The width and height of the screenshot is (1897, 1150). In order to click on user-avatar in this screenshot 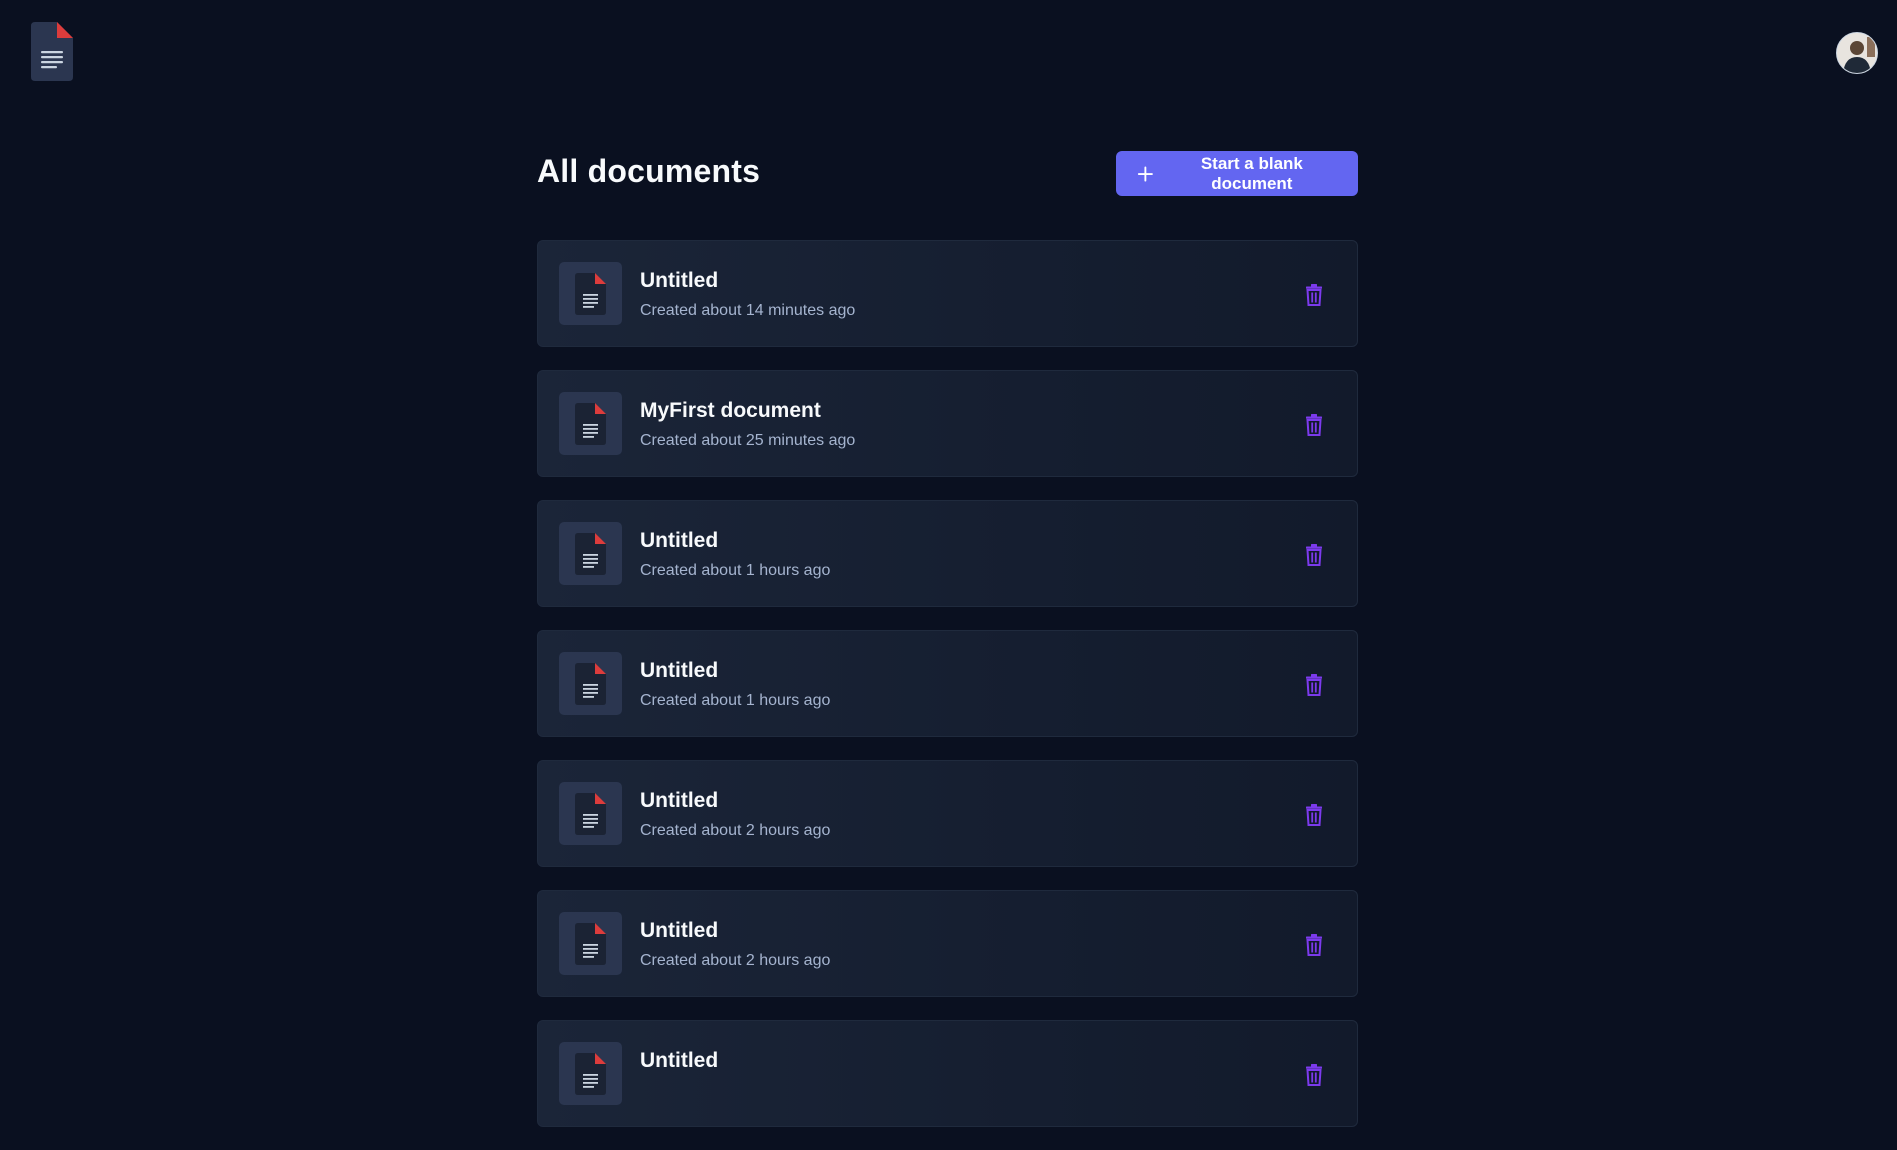, I will do `click(1857, 53)`.